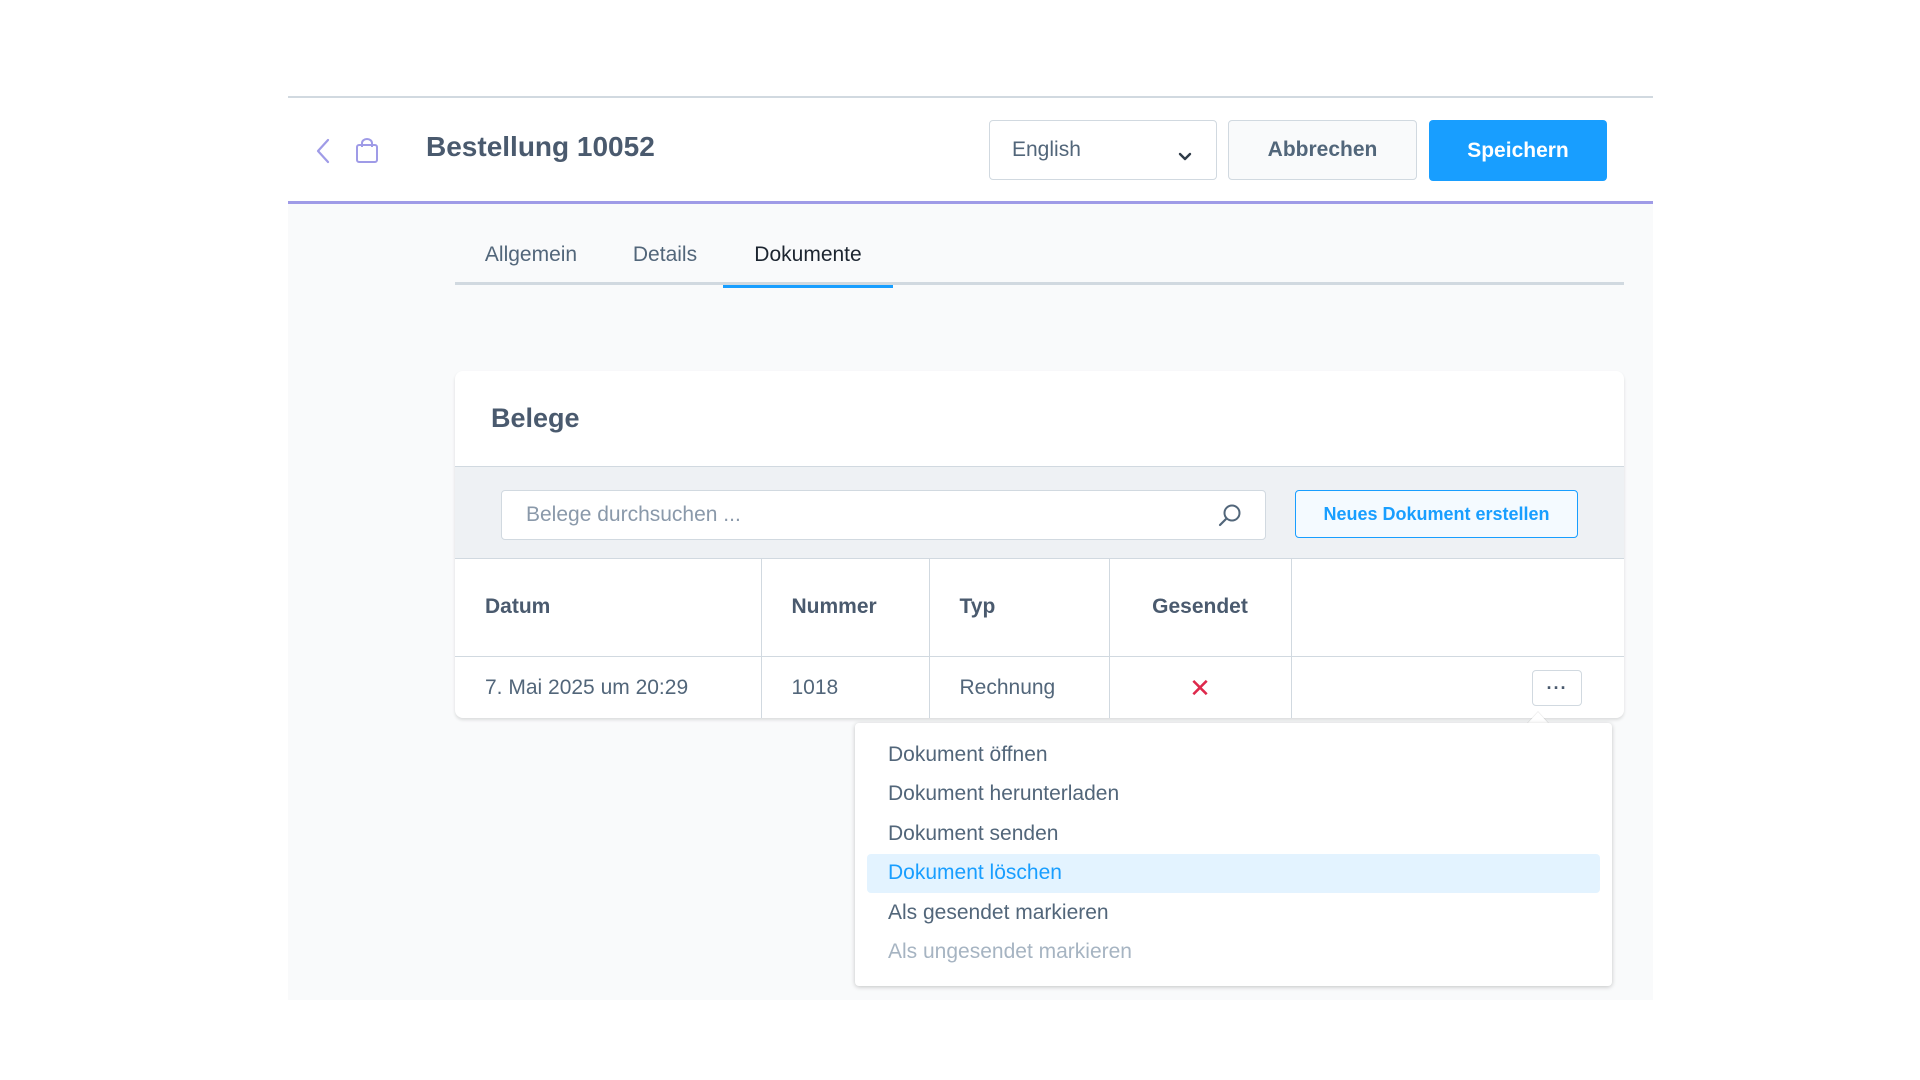  What do you see at coordinates (540, 146) in the screenshot?
I see `page-title: Bestellung 10052` at bounding box center [540, 146].